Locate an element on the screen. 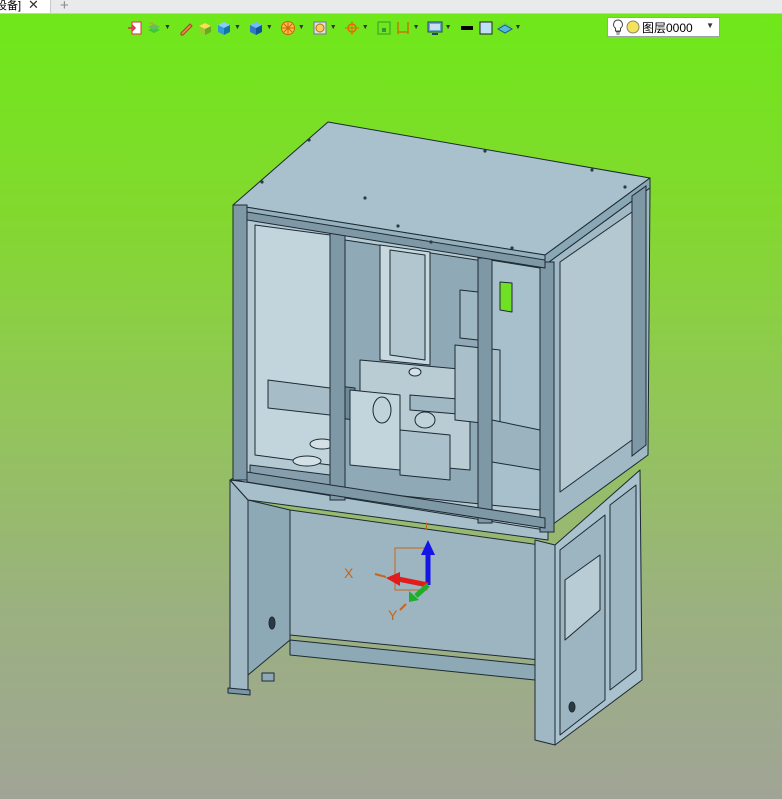 The height and width of the screenshot is (799, 782). x-axis-label: X is located at coordinates (349, 573).